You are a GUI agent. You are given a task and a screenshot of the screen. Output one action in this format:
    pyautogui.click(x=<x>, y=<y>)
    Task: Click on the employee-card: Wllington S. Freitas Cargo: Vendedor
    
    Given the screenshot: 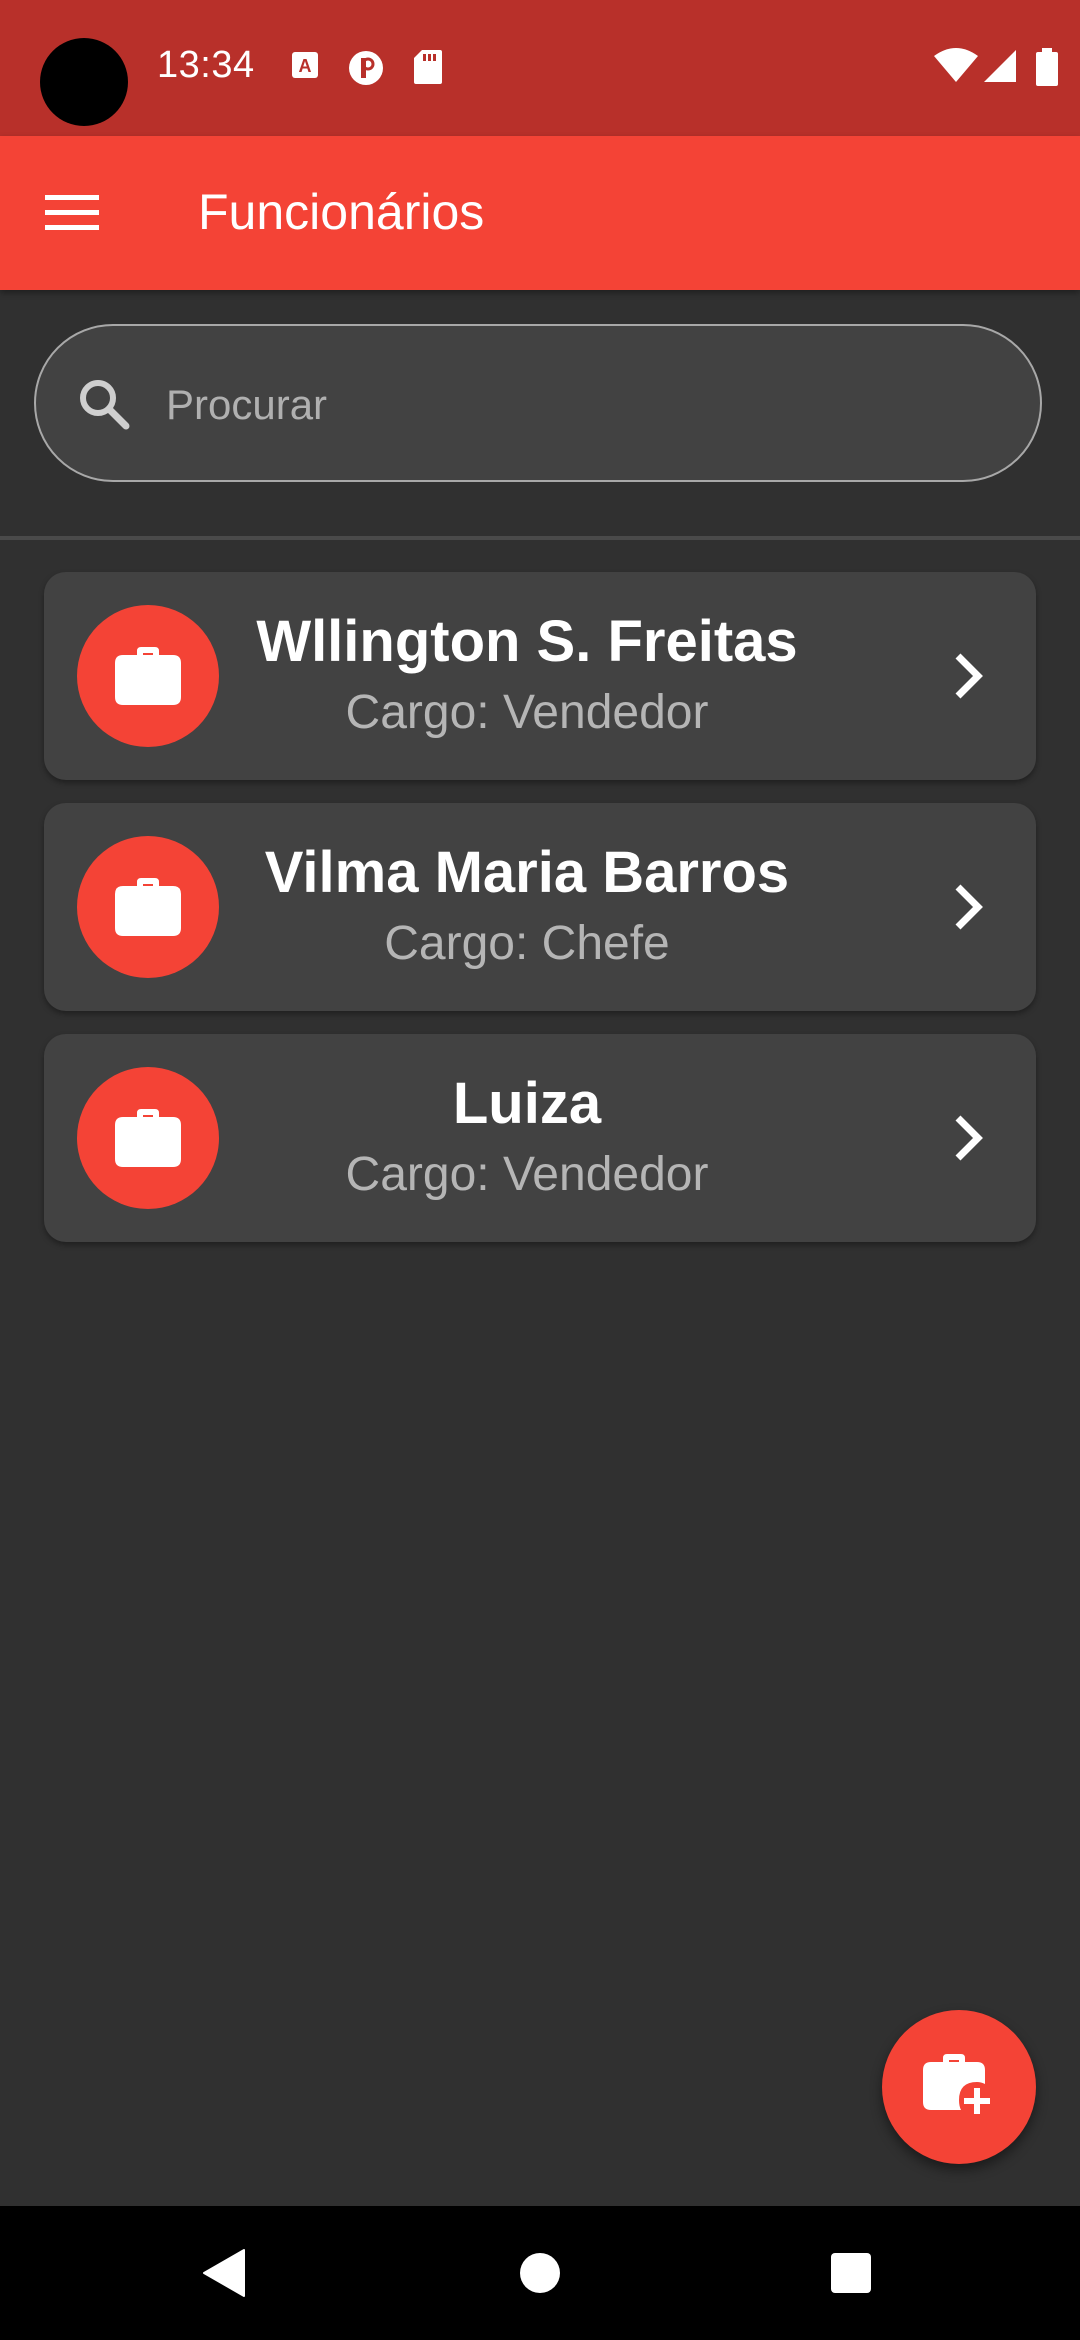 What is the action you would take?
    pyautogui.click(x=540, y=676)
    